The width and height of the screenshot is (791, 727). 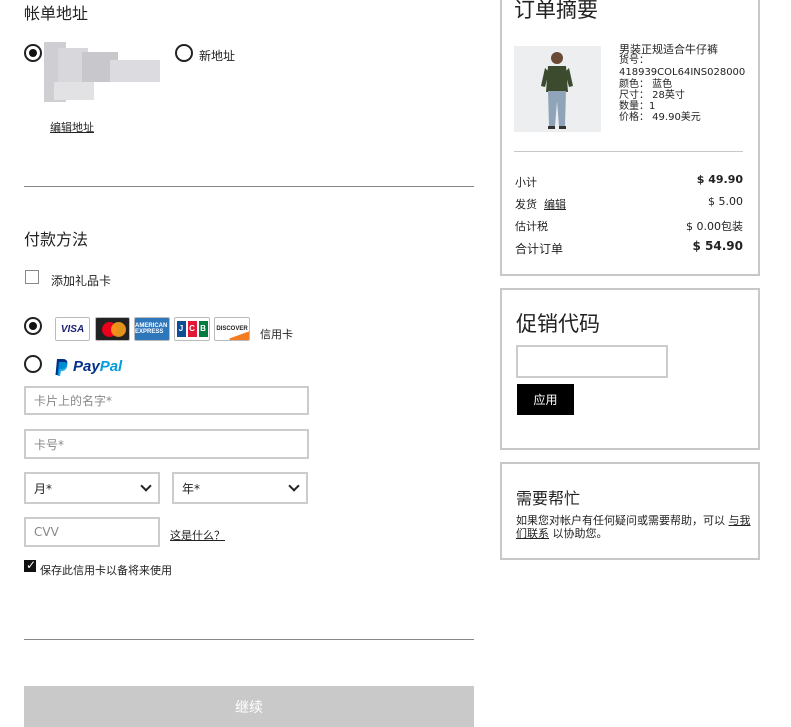 I want to click on shipping-edit-link: 编辑, so click(x=555, y=204).